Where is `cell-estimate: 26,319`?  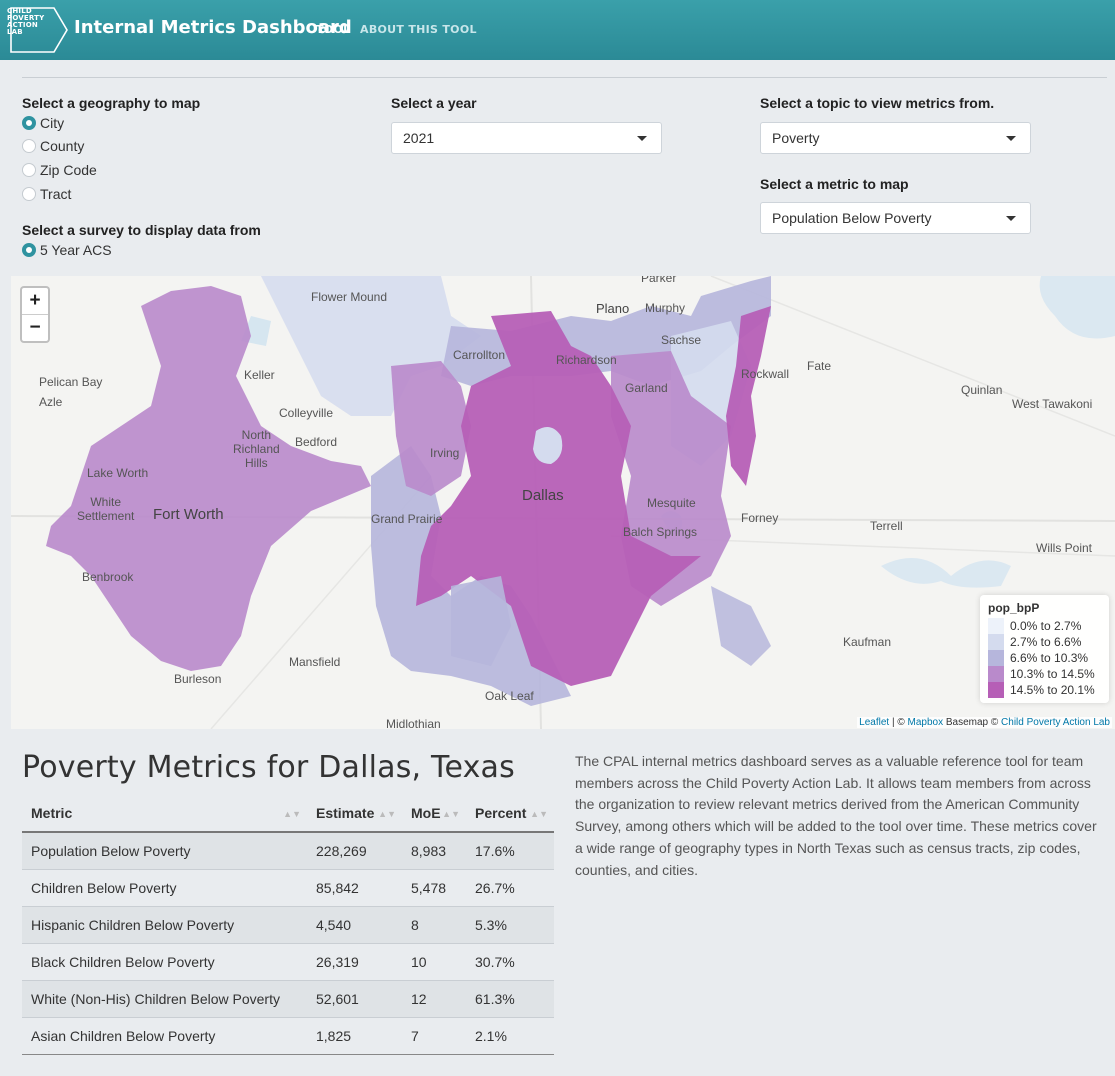
cell-estimate: 26,319 is located at coordinates (354, 961).